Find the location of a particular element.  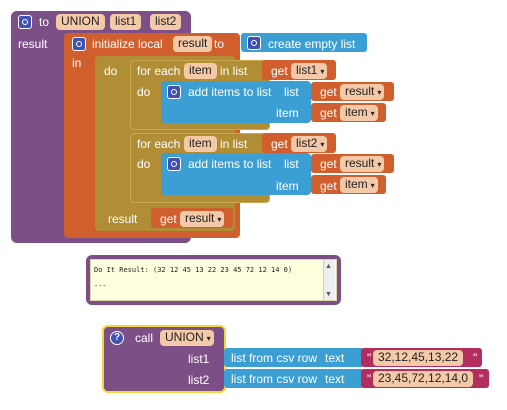

get-result-value-2: result is located at coordinates (360, 163).